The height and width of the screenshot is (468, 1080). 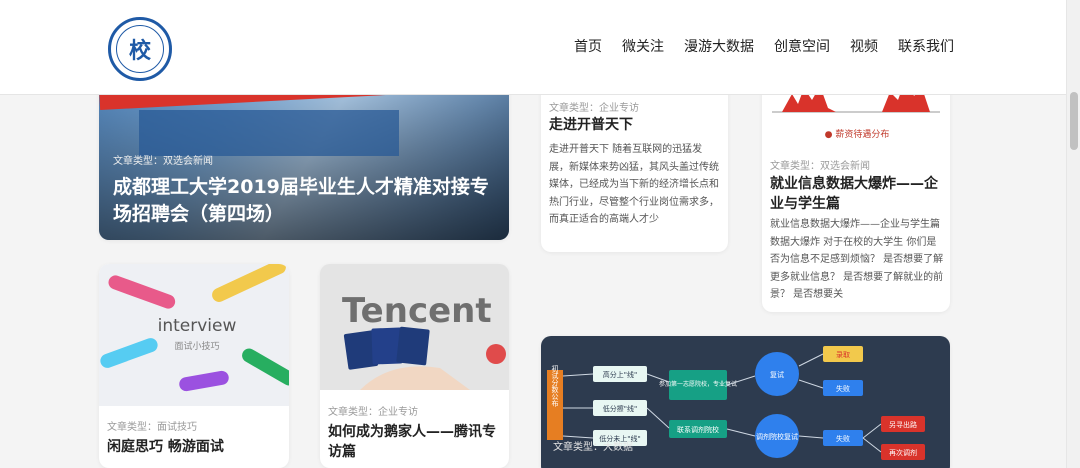 I want to click on flow-node-redo: 再次调剂, so click(x=903, y=452).